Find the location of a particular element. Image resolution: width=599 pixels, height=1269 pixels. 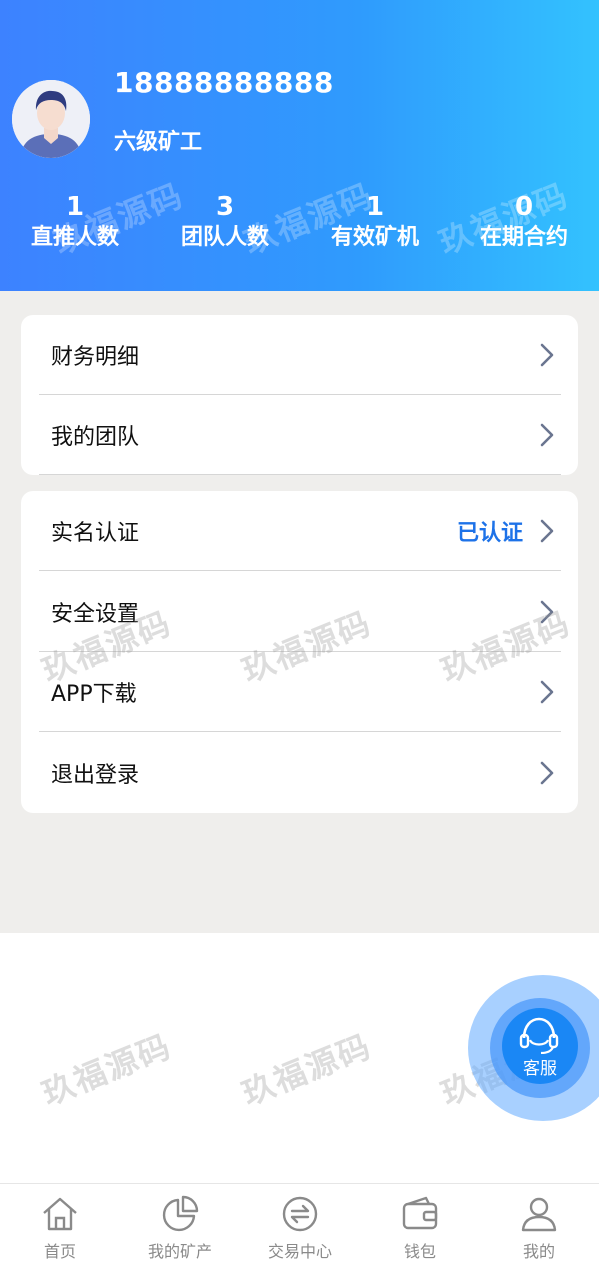

tab-wallet: 钱包 is located at coordinates (420, 1228).